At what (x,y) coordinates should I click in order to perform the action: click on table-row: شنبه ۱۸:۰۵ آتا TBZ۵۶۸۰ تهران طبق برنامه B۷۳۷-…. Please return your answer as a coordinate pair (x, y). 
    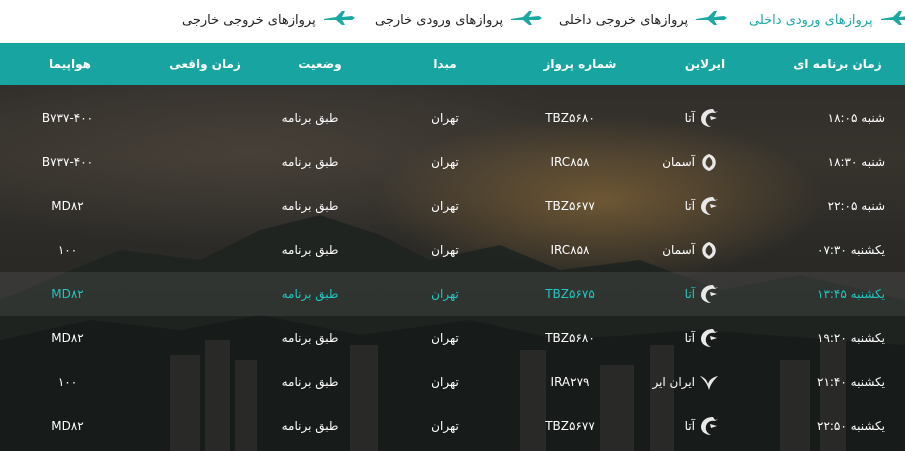
    Looking at the image, I should click on (452, 118).